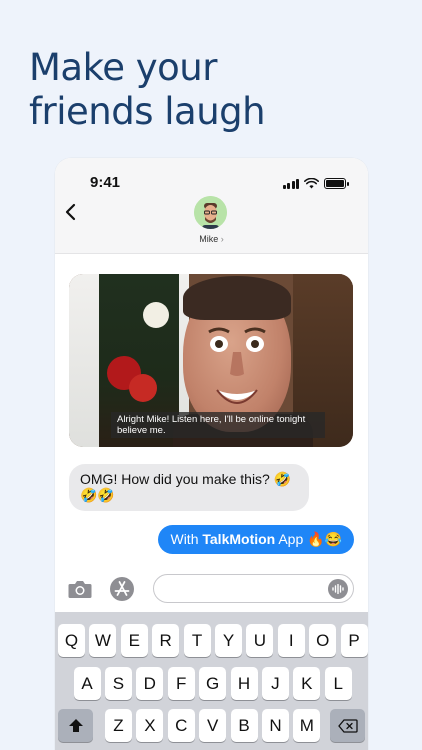 The width and height of the screenshot is (422, 750). I want to click on camera-button, so click(80, 589).